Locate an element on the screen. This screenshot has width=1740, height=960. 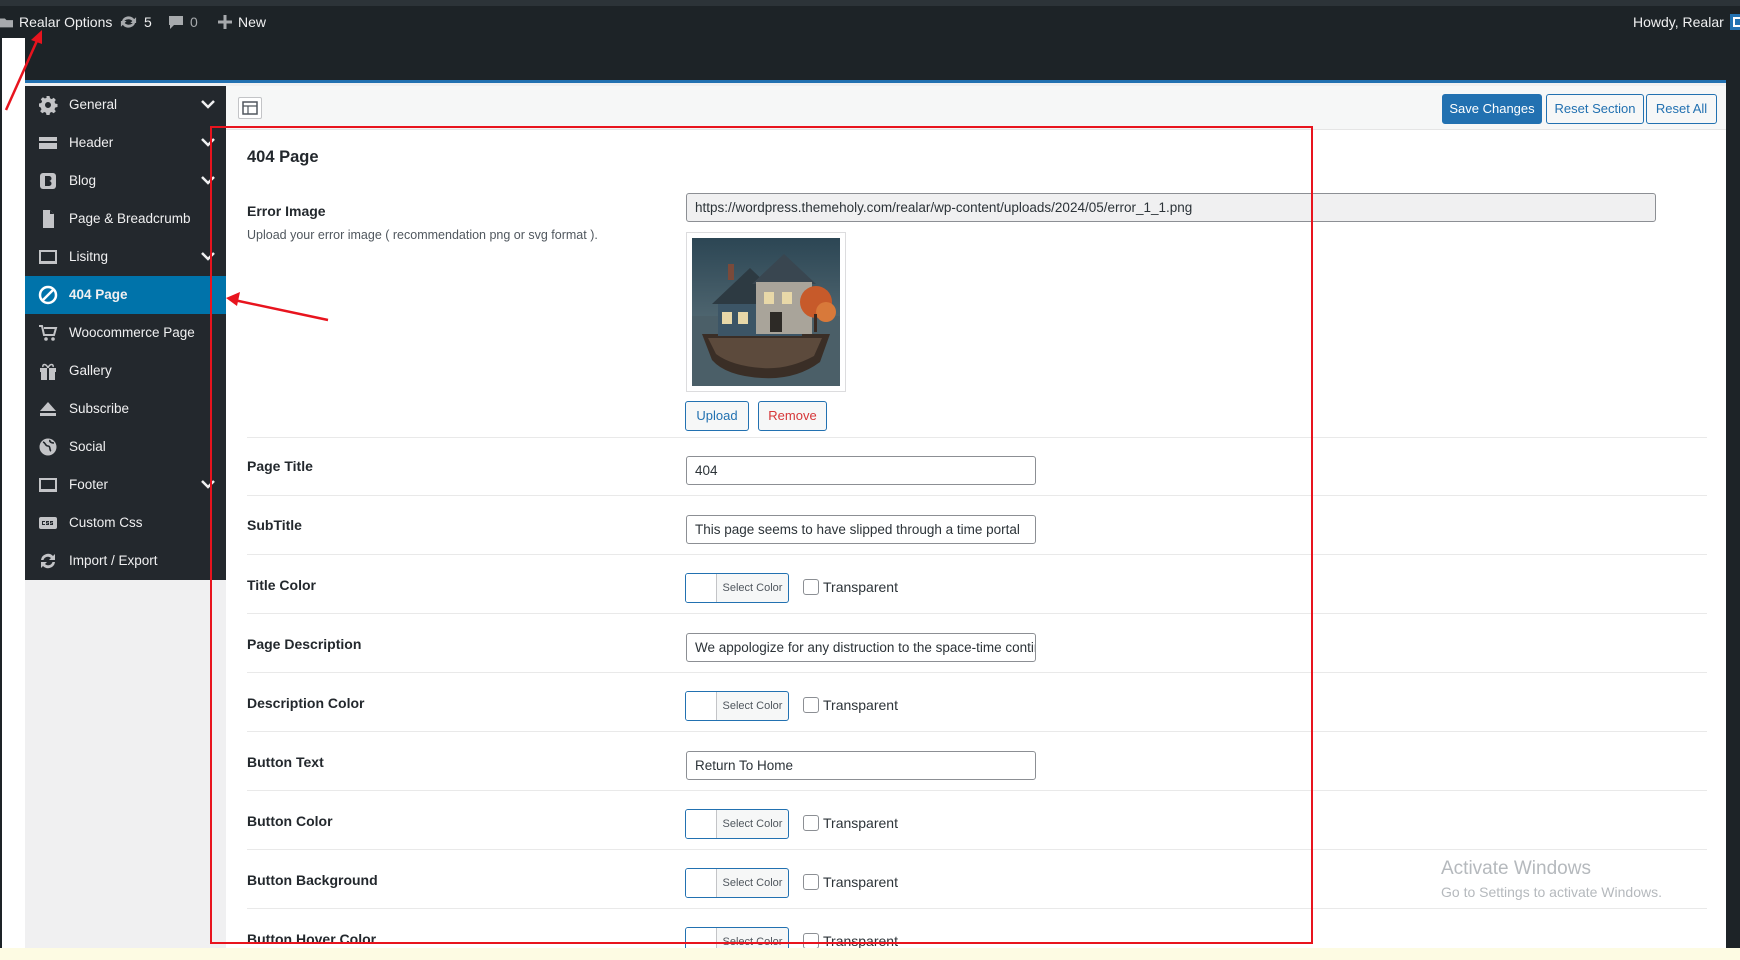
title-color-picker: Select Color is located at coordinates (737, 588).